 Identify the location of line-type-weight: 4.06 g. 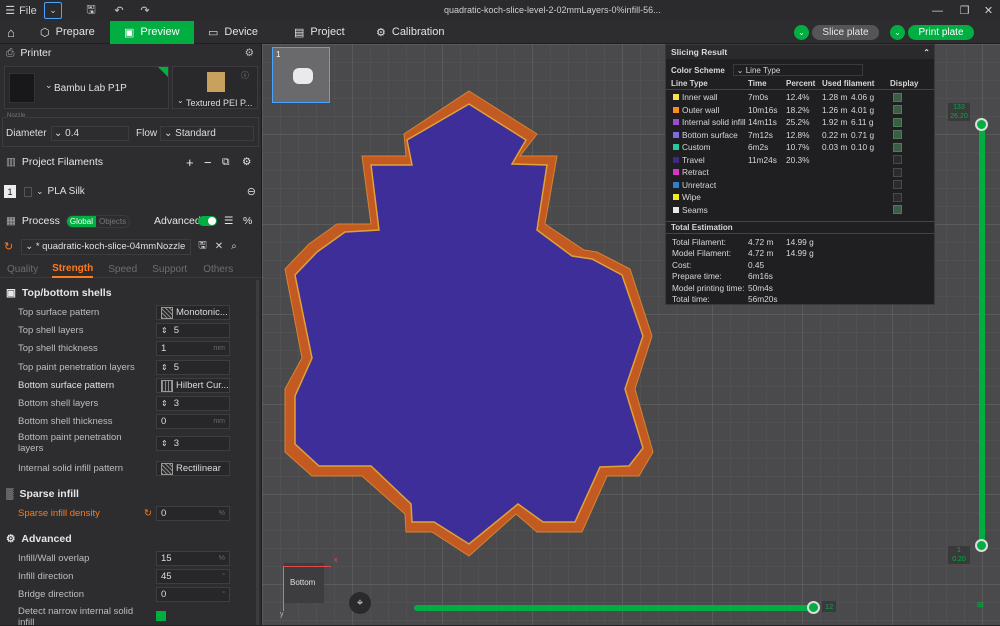
(863, 97).